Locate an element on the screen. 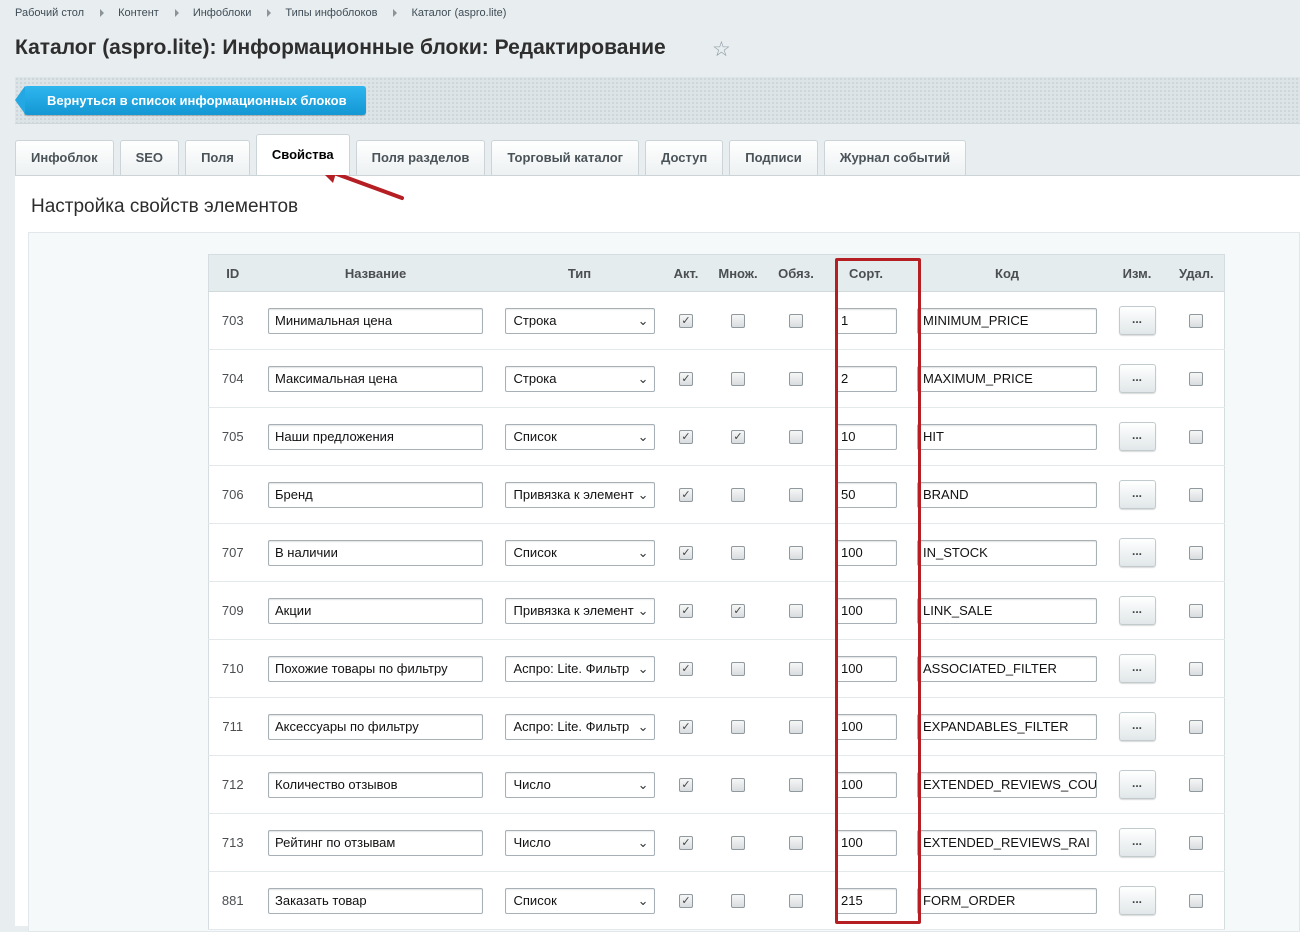 The image size is (1300, 932). property-code-input: EXTENDED_REVIEWS_COU is located at coordinates (1007, 784).